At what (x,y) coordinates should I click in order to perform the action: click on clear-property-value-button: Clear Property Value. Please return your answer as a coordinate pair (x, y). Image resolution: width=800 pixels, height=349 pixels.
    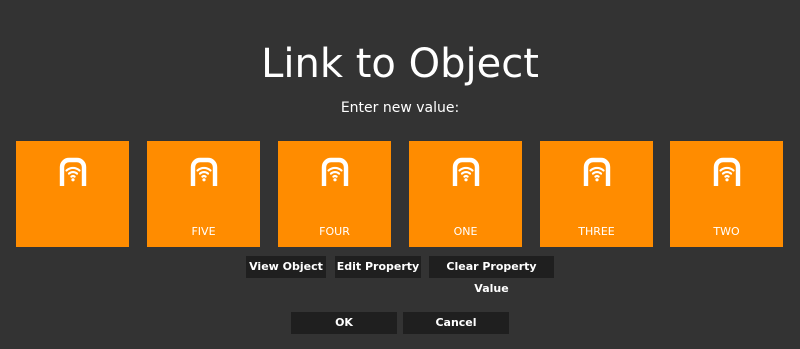
    Looking at the image, I should click on (491, 275).